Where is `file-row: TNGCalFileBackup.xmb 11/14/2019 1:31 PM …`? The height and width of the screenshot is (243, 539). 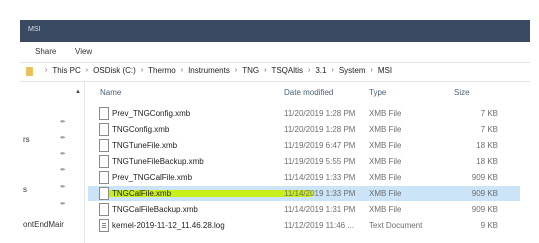 file-row: TNGCalFileBackup.xmb 11/14/2019 1:31 PM … is located at coordinates (304, 209).